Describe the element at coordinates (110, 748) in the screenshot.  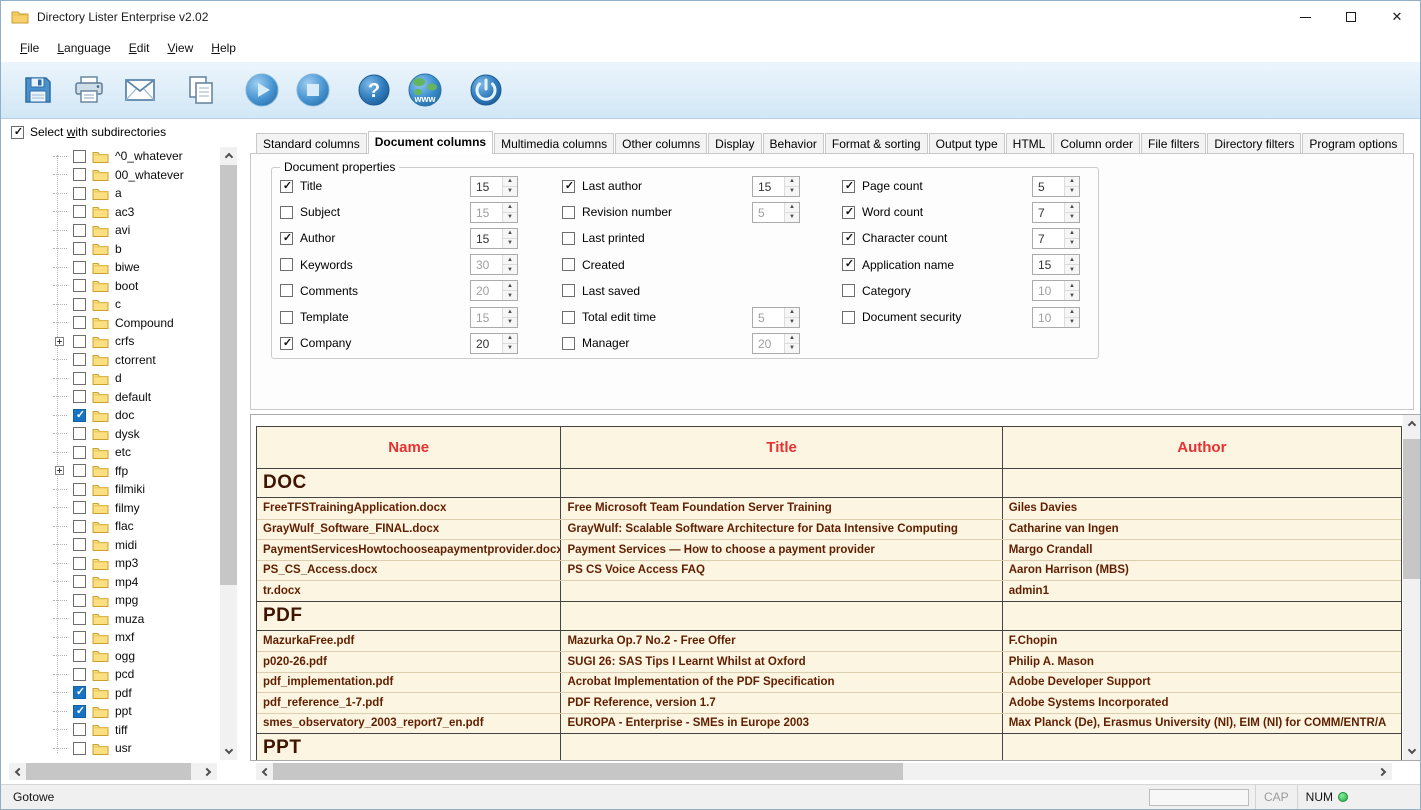
I see `tree-item-usr: usr` at that location.